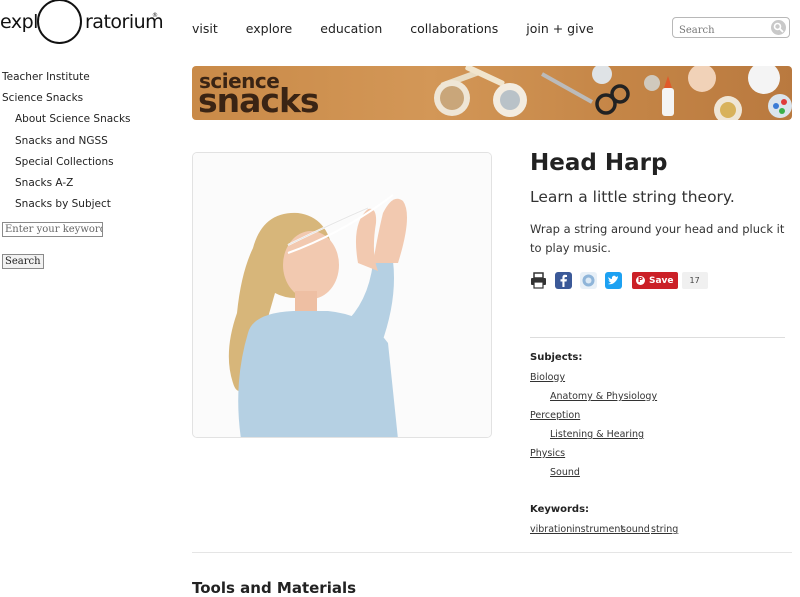  What do you see at coordinates (657, 337) in the screenshot?
I see `divider` at bounding box center [657, 337].